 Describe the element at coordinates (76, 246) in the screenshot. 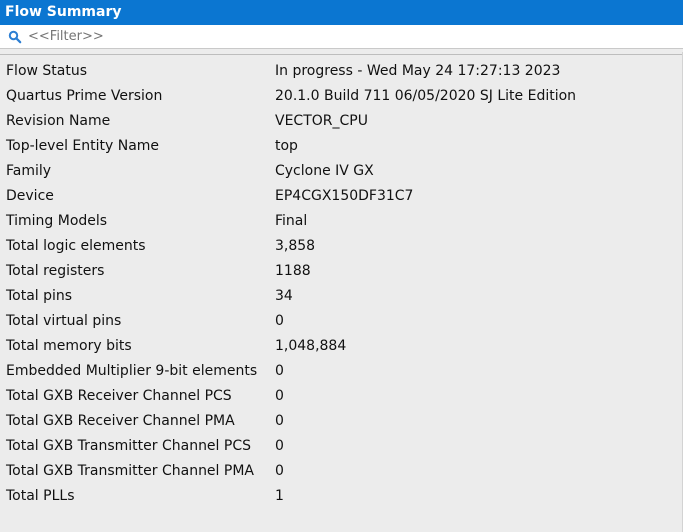

I see `row-label: Total logic elements` at that location.